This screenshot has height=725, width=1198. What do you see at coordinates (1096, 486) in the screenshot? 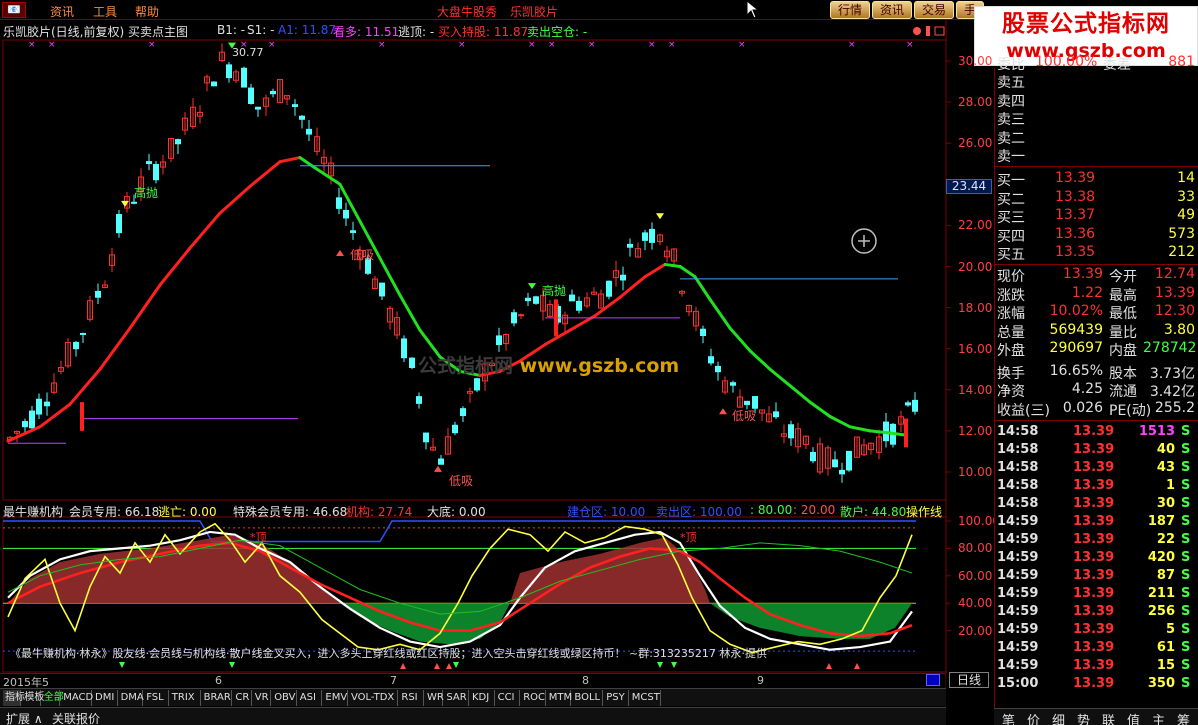
I see `tick-row: 14:58 13.39 1 S` at bounding box center [1096, 486].